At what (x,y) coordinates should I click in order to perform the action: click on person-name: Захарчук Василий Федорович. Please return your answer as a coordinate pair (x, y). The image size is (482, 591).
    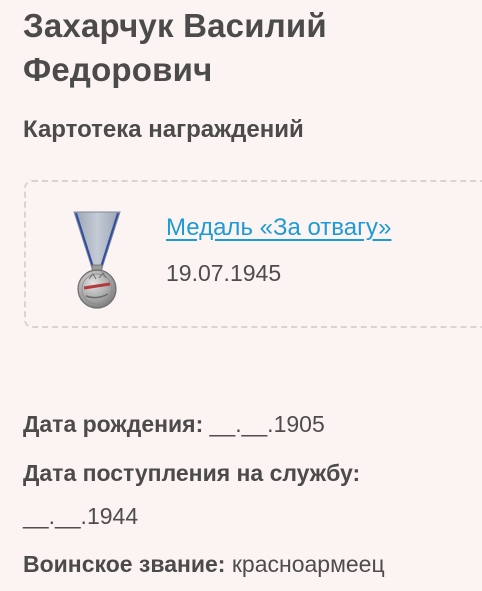
    Looking at the image, I should click on (175, 47).